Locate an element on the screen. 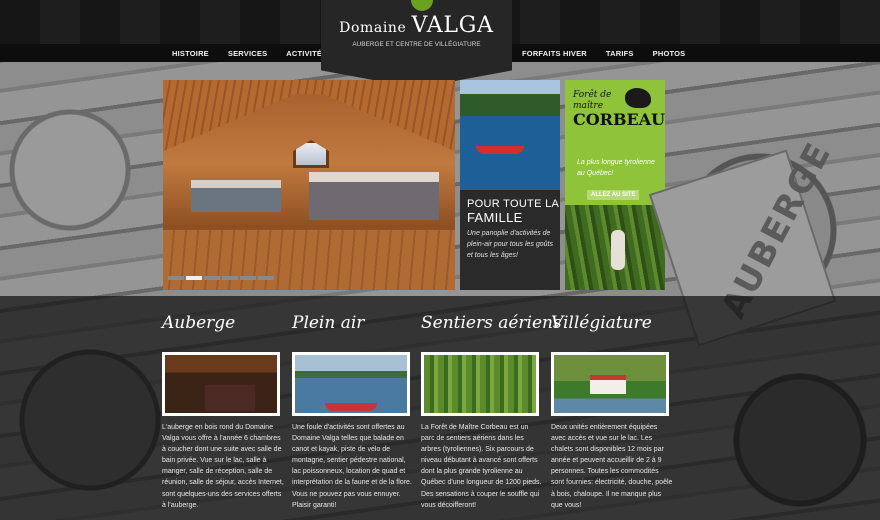 The image size is (880, 520). corbeau-tagline: La plus longue tyrolienne au Québec! is located at coordinates (616, 168).